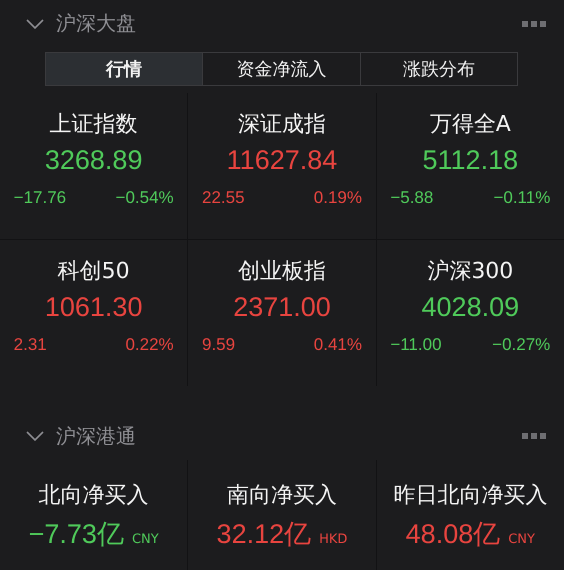 This screenshot has height=570, width=564. What do you see at coordinates (94, 272) in the screenshot?
I see `index-name: 科创50` at bounding box center [94, 272].